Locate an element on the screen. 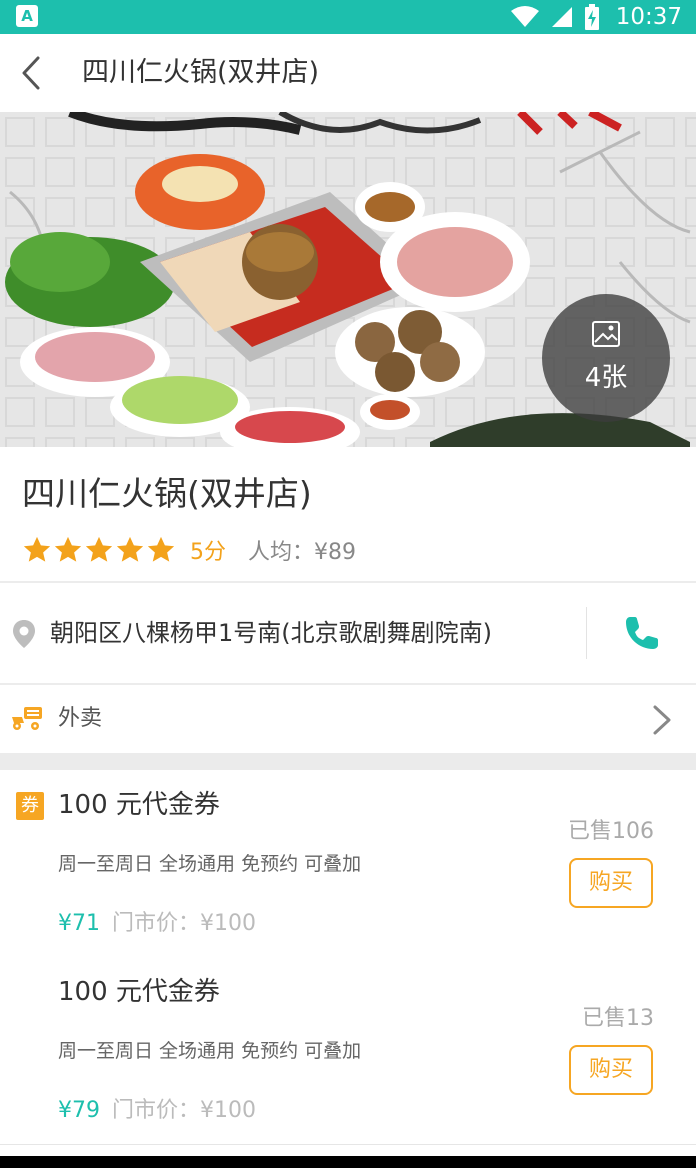 The height and width of the screenshot is (1168, 696). rating-score: 5分 is located at coordinates (208, 552).